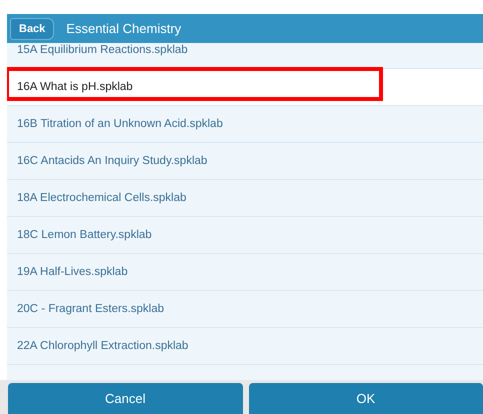 The width and height of the screenshot is (483, 414). What do you see at coordinates (245, 87) in the screenshot?
I see `file-item: 16A What is pH.spklab` at bounding box center [245, 87].